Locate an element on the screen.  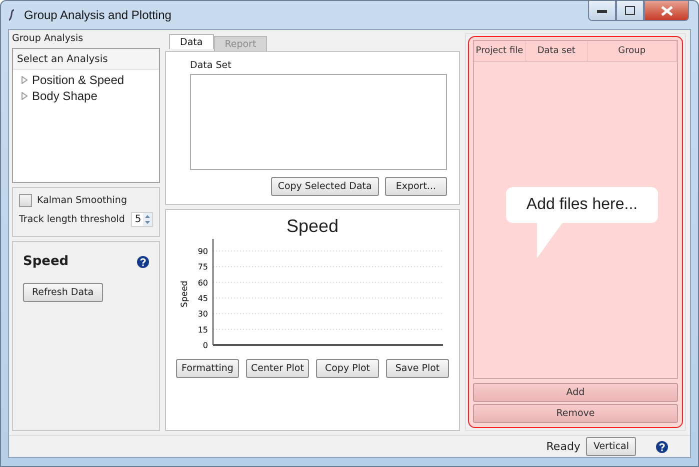
plot-button: Copy Plot is located at coordinates (347, 368).